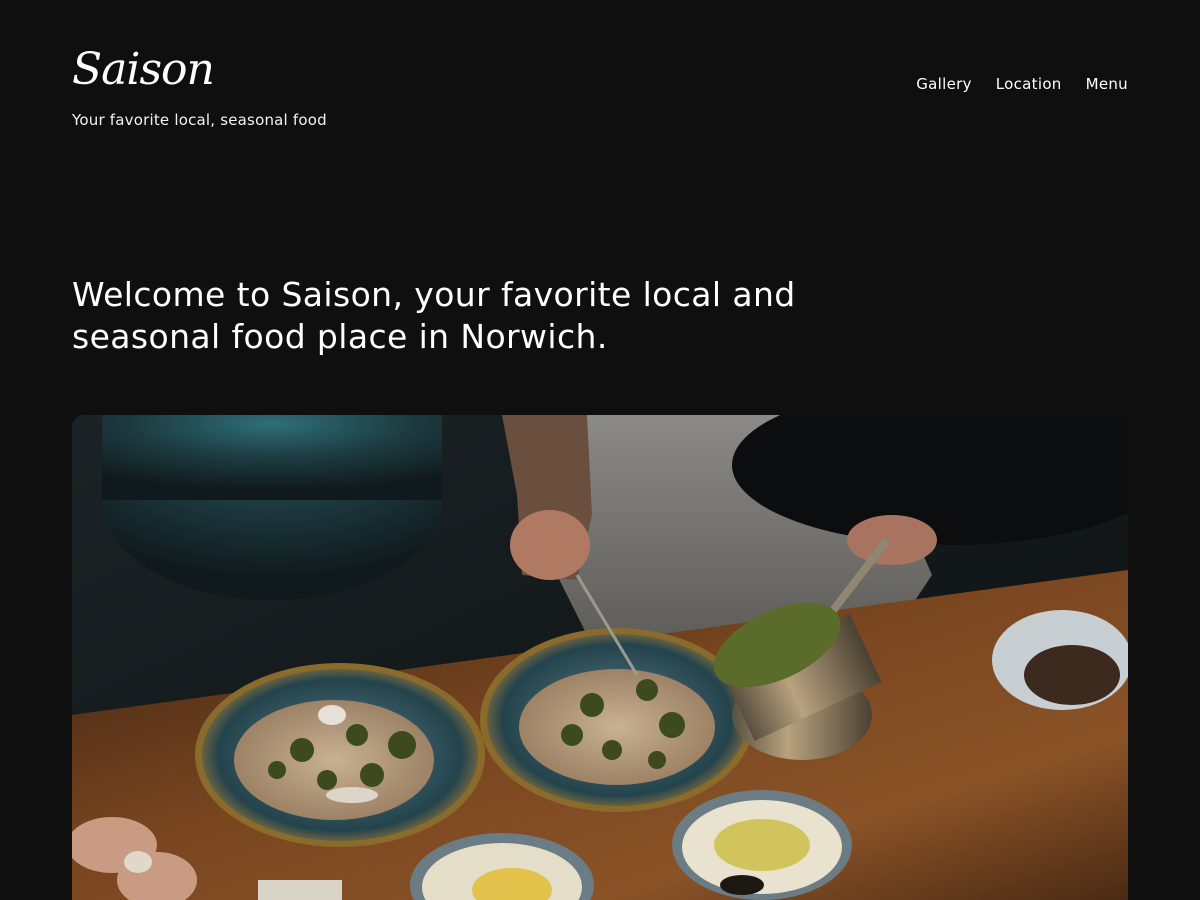 Image resolution: width=1200 pixels, height=900 pixels. I want to click on site-logo: Saison, so click(199, 70).